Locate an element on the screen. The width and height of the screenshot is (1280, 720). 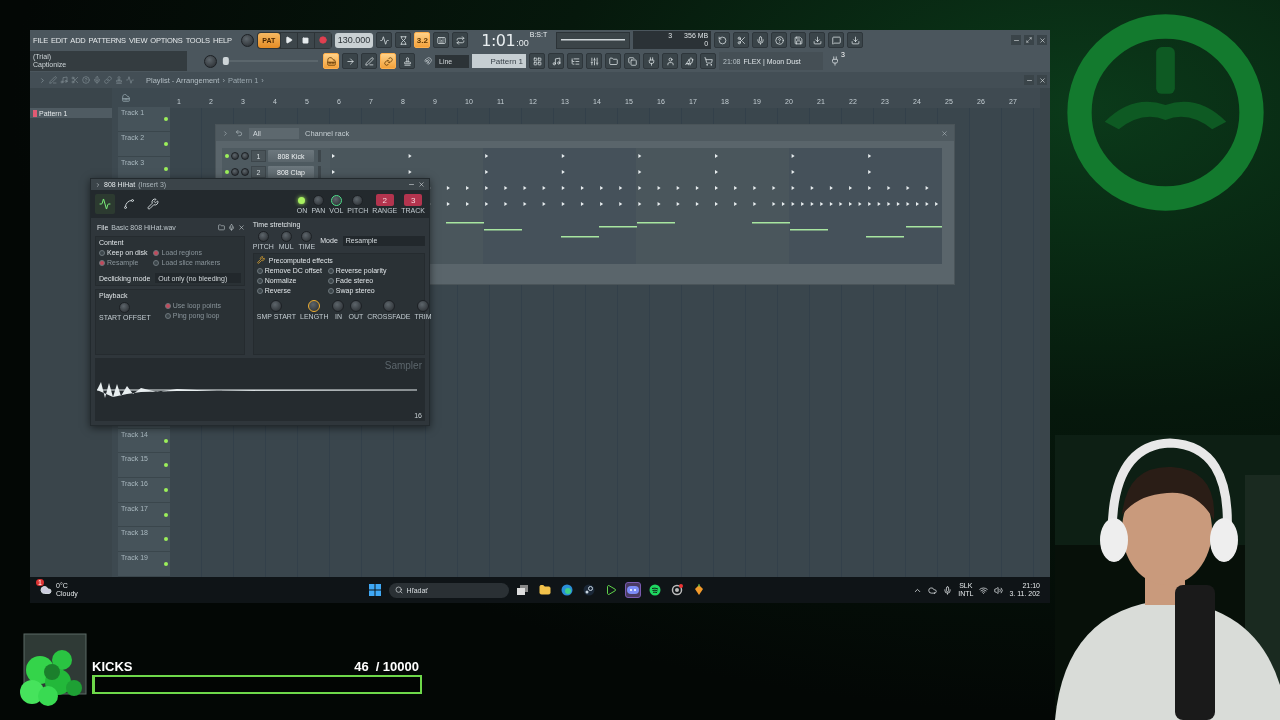
fruit-icon is located at coordinates (698, 590).